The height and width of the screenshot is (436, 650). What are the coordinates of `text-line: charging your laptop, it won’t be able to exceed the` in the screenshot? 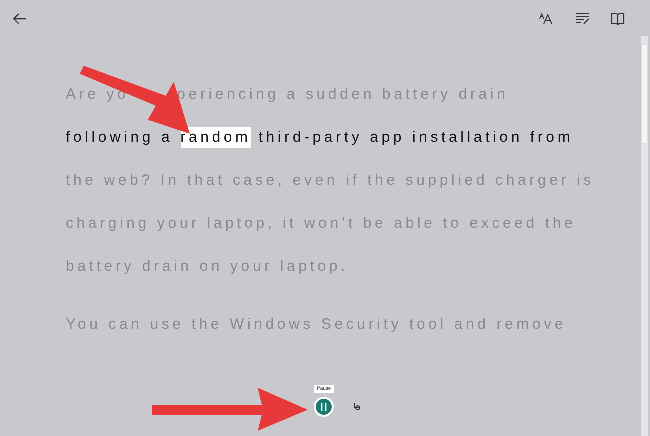 It's located at (321, 224).